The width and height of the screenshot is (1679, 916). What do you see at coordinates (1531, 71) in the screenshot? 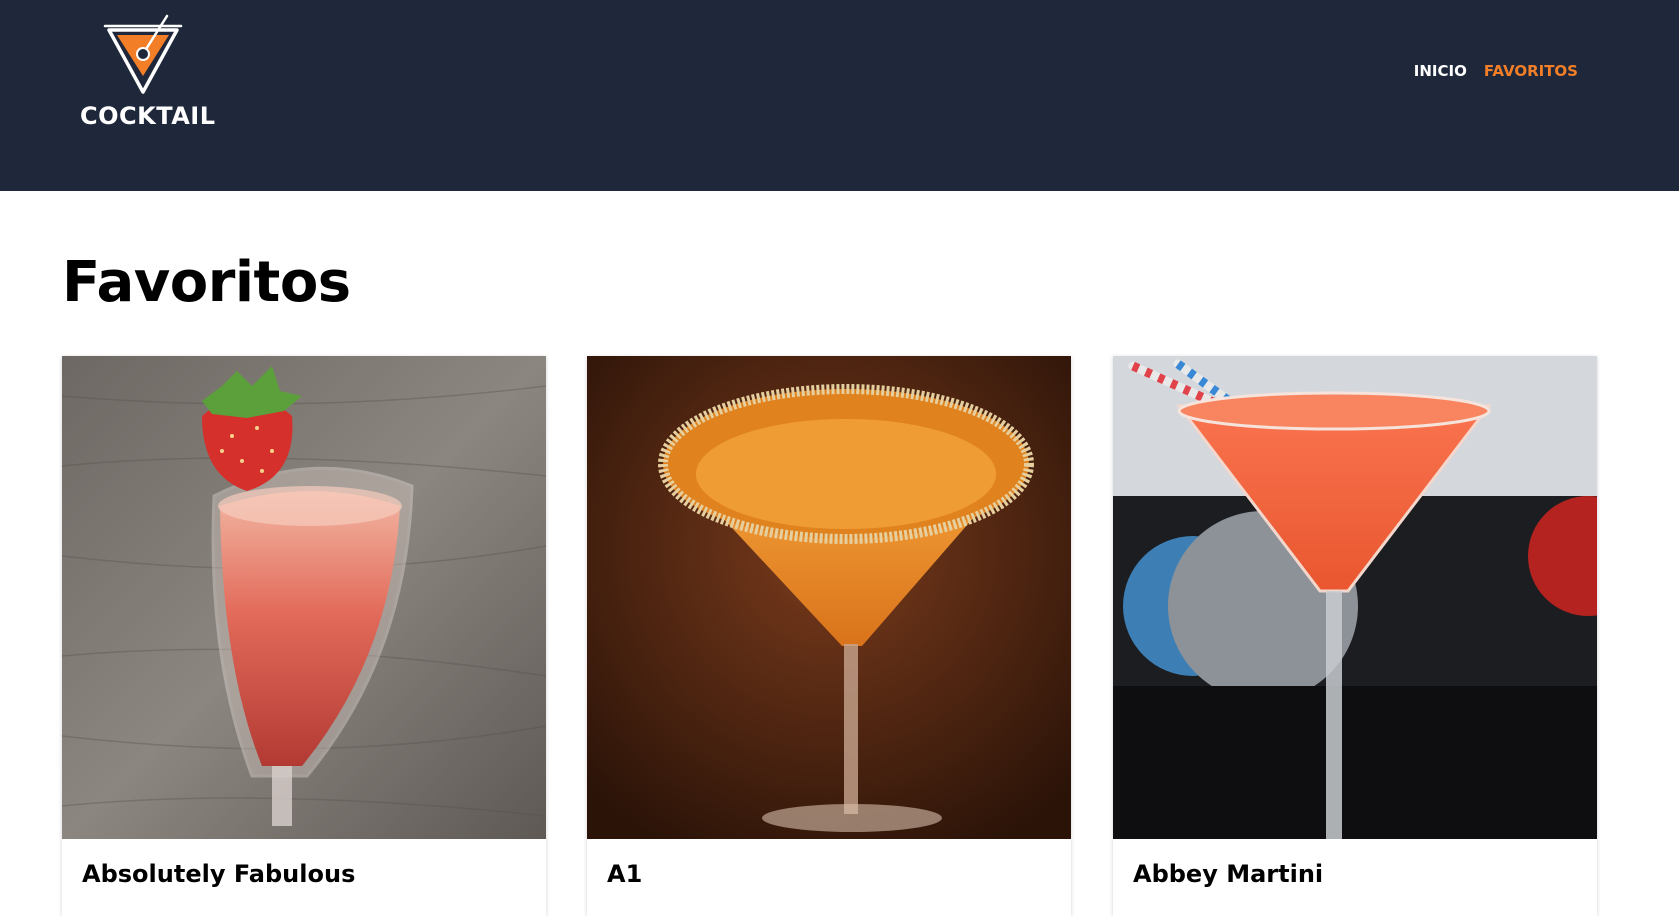
I see `nav-link-favoritos: FAVORITOS` at bounding box center [1531, 71].